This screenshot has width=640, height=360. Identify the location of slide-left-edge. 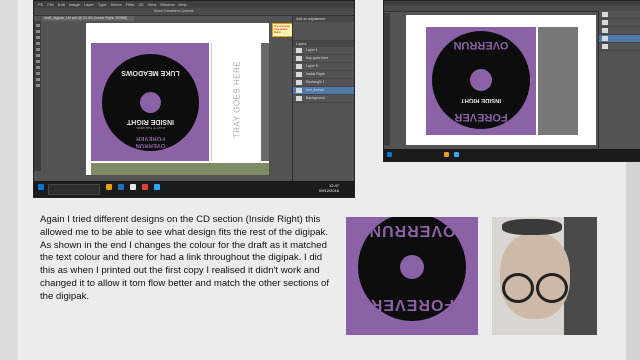
(9, 180).